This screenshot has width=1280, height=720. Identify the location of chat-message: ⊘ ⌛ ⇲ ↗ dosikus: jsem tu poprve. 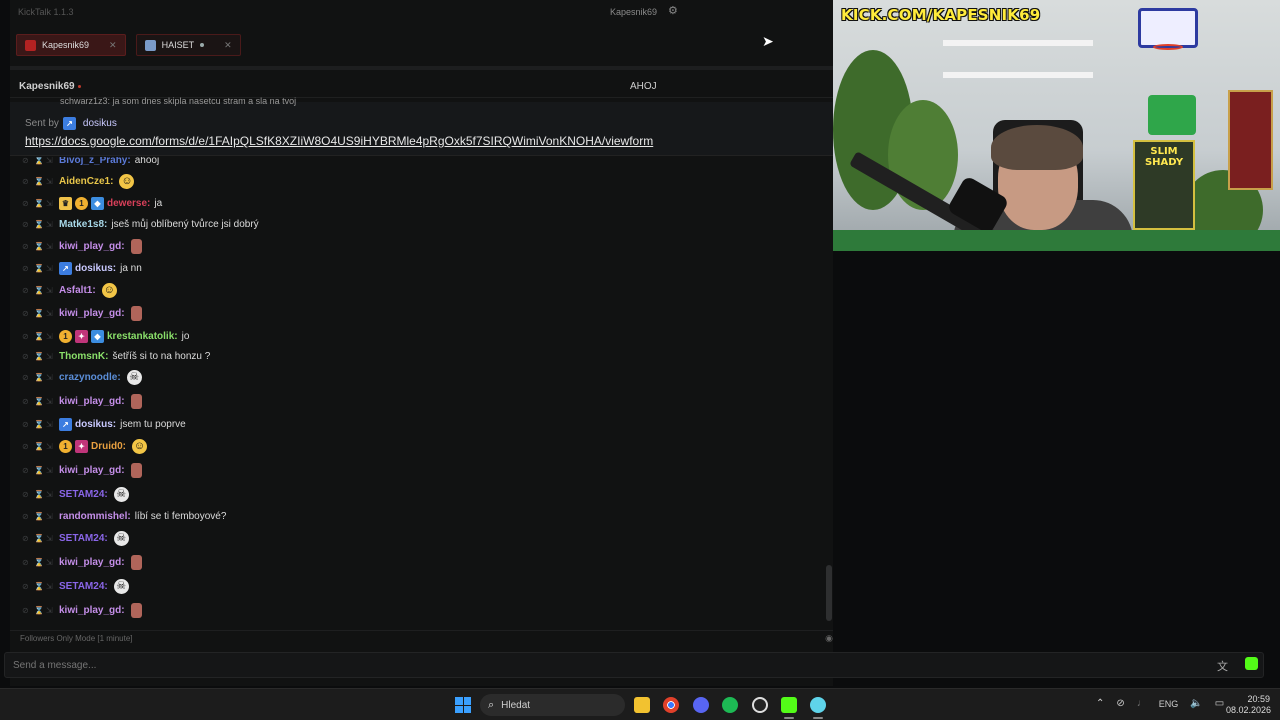
(421, 424).